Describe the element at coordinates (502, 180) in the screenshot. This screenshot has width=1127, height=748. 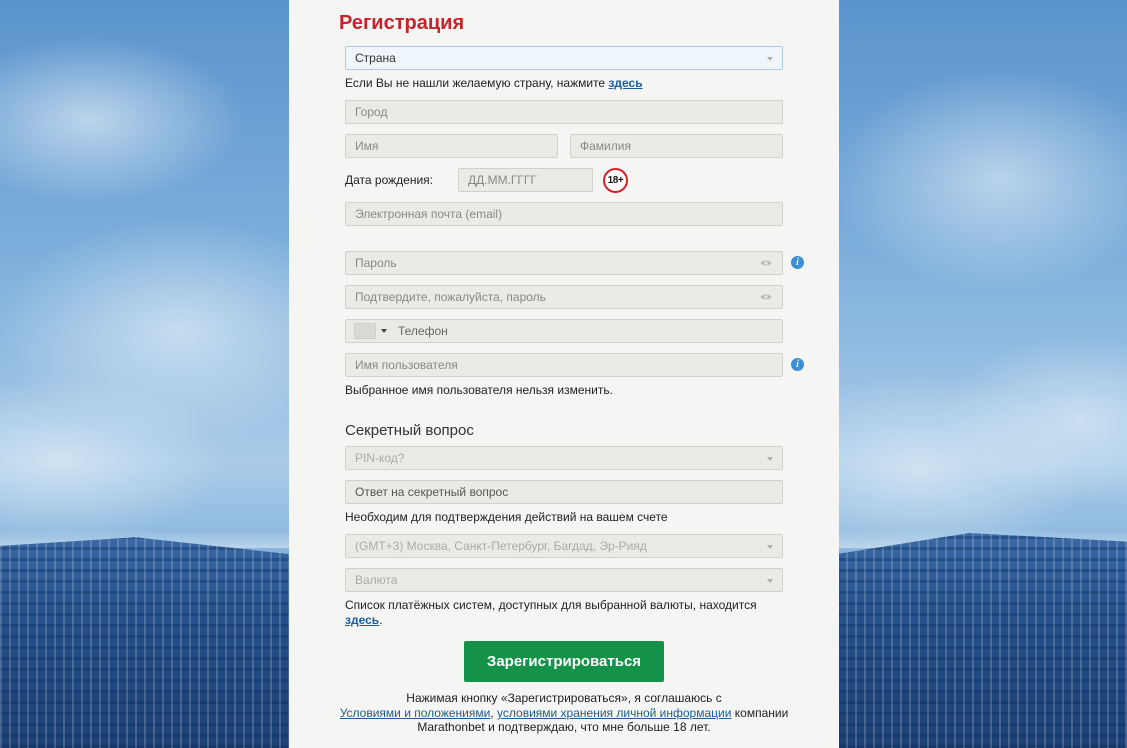
I see `birth-date-placeholder: ДД.ММ.ГГГГ` at that location.